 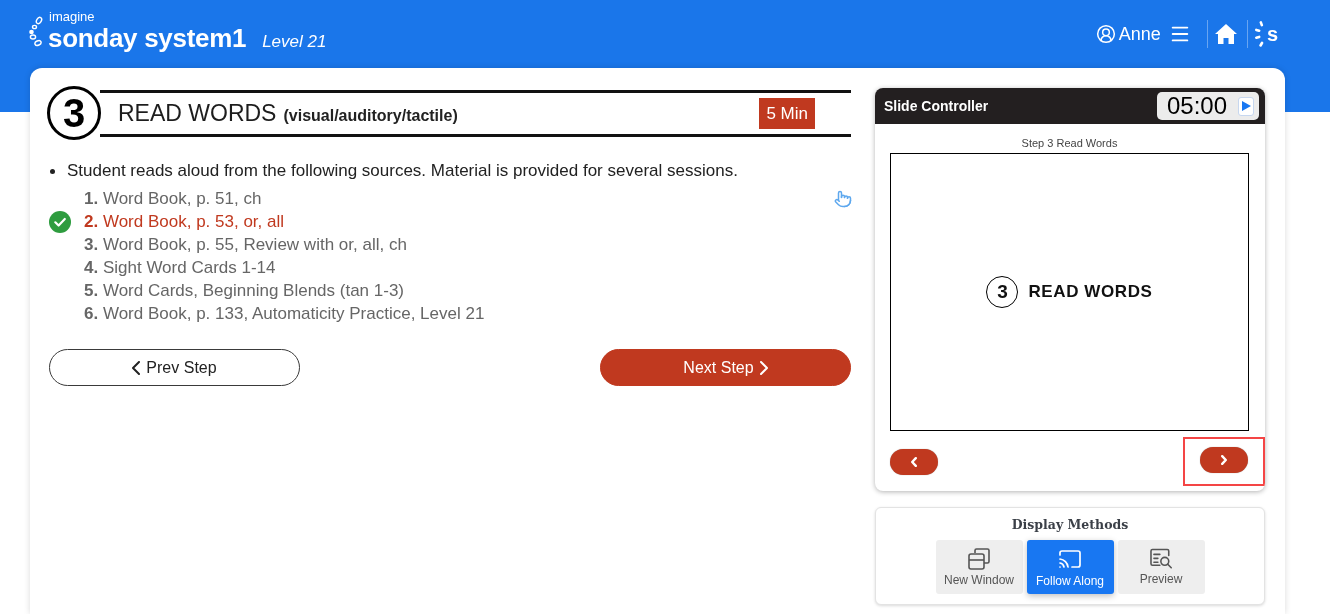 What do you see at coordinates (787, 113) in the screenshot?
I see `duration-badge: 5 Min` at bounding box center [787, 113].